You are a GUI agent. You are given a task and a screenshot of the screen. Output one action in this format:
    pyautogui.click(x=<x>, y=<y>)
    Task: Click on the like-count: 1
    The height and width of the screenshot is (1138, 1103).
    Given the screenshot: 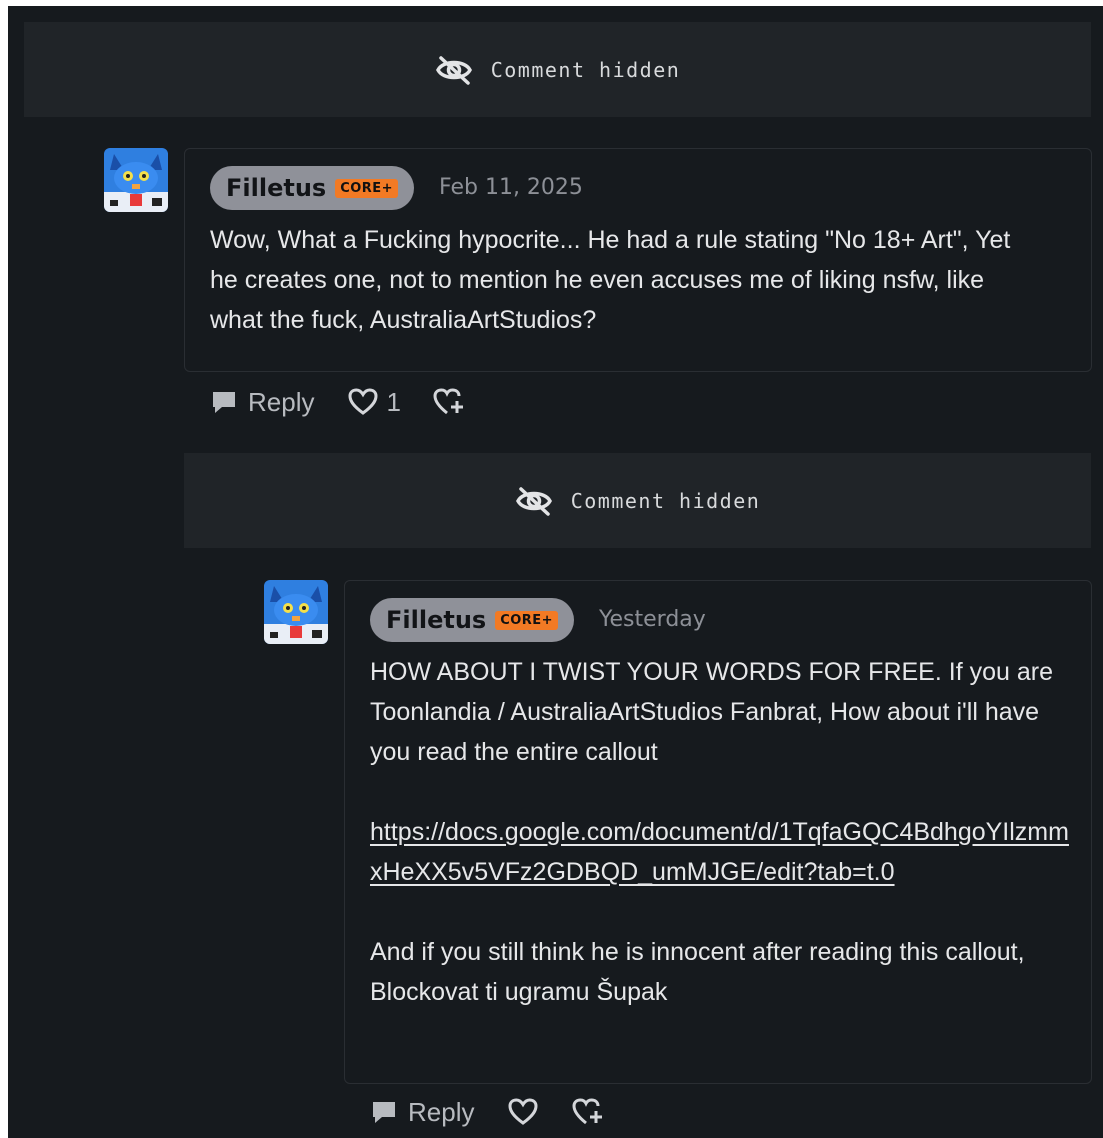 What is the action you would take?
    pyautogui.click(x=393, y=401)
    